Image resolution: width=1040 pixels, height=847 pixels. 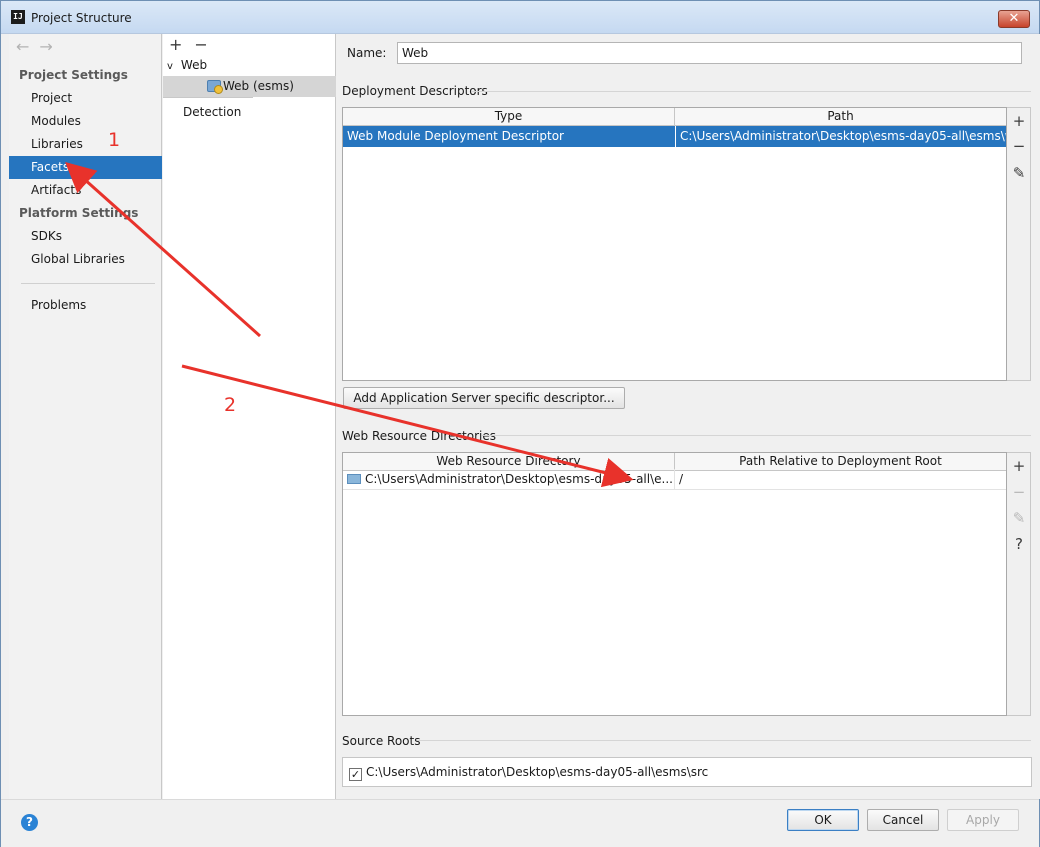 What do you see at coordinates (823, 820) in the screenshot?
I see `ok-button: OK` at bounding box center [823, 820].